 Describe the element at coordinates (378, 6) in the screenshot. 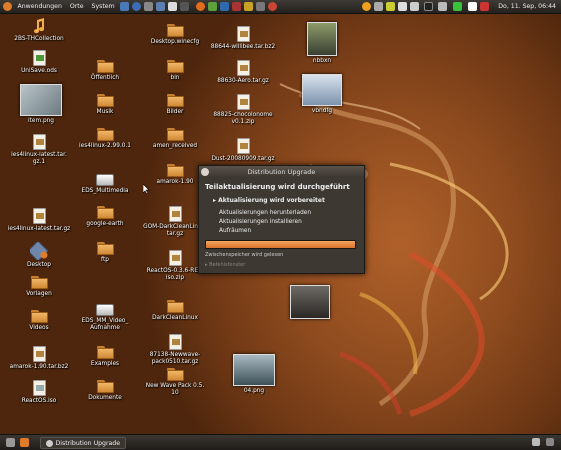

I see `bluetooth-icon` at that location.